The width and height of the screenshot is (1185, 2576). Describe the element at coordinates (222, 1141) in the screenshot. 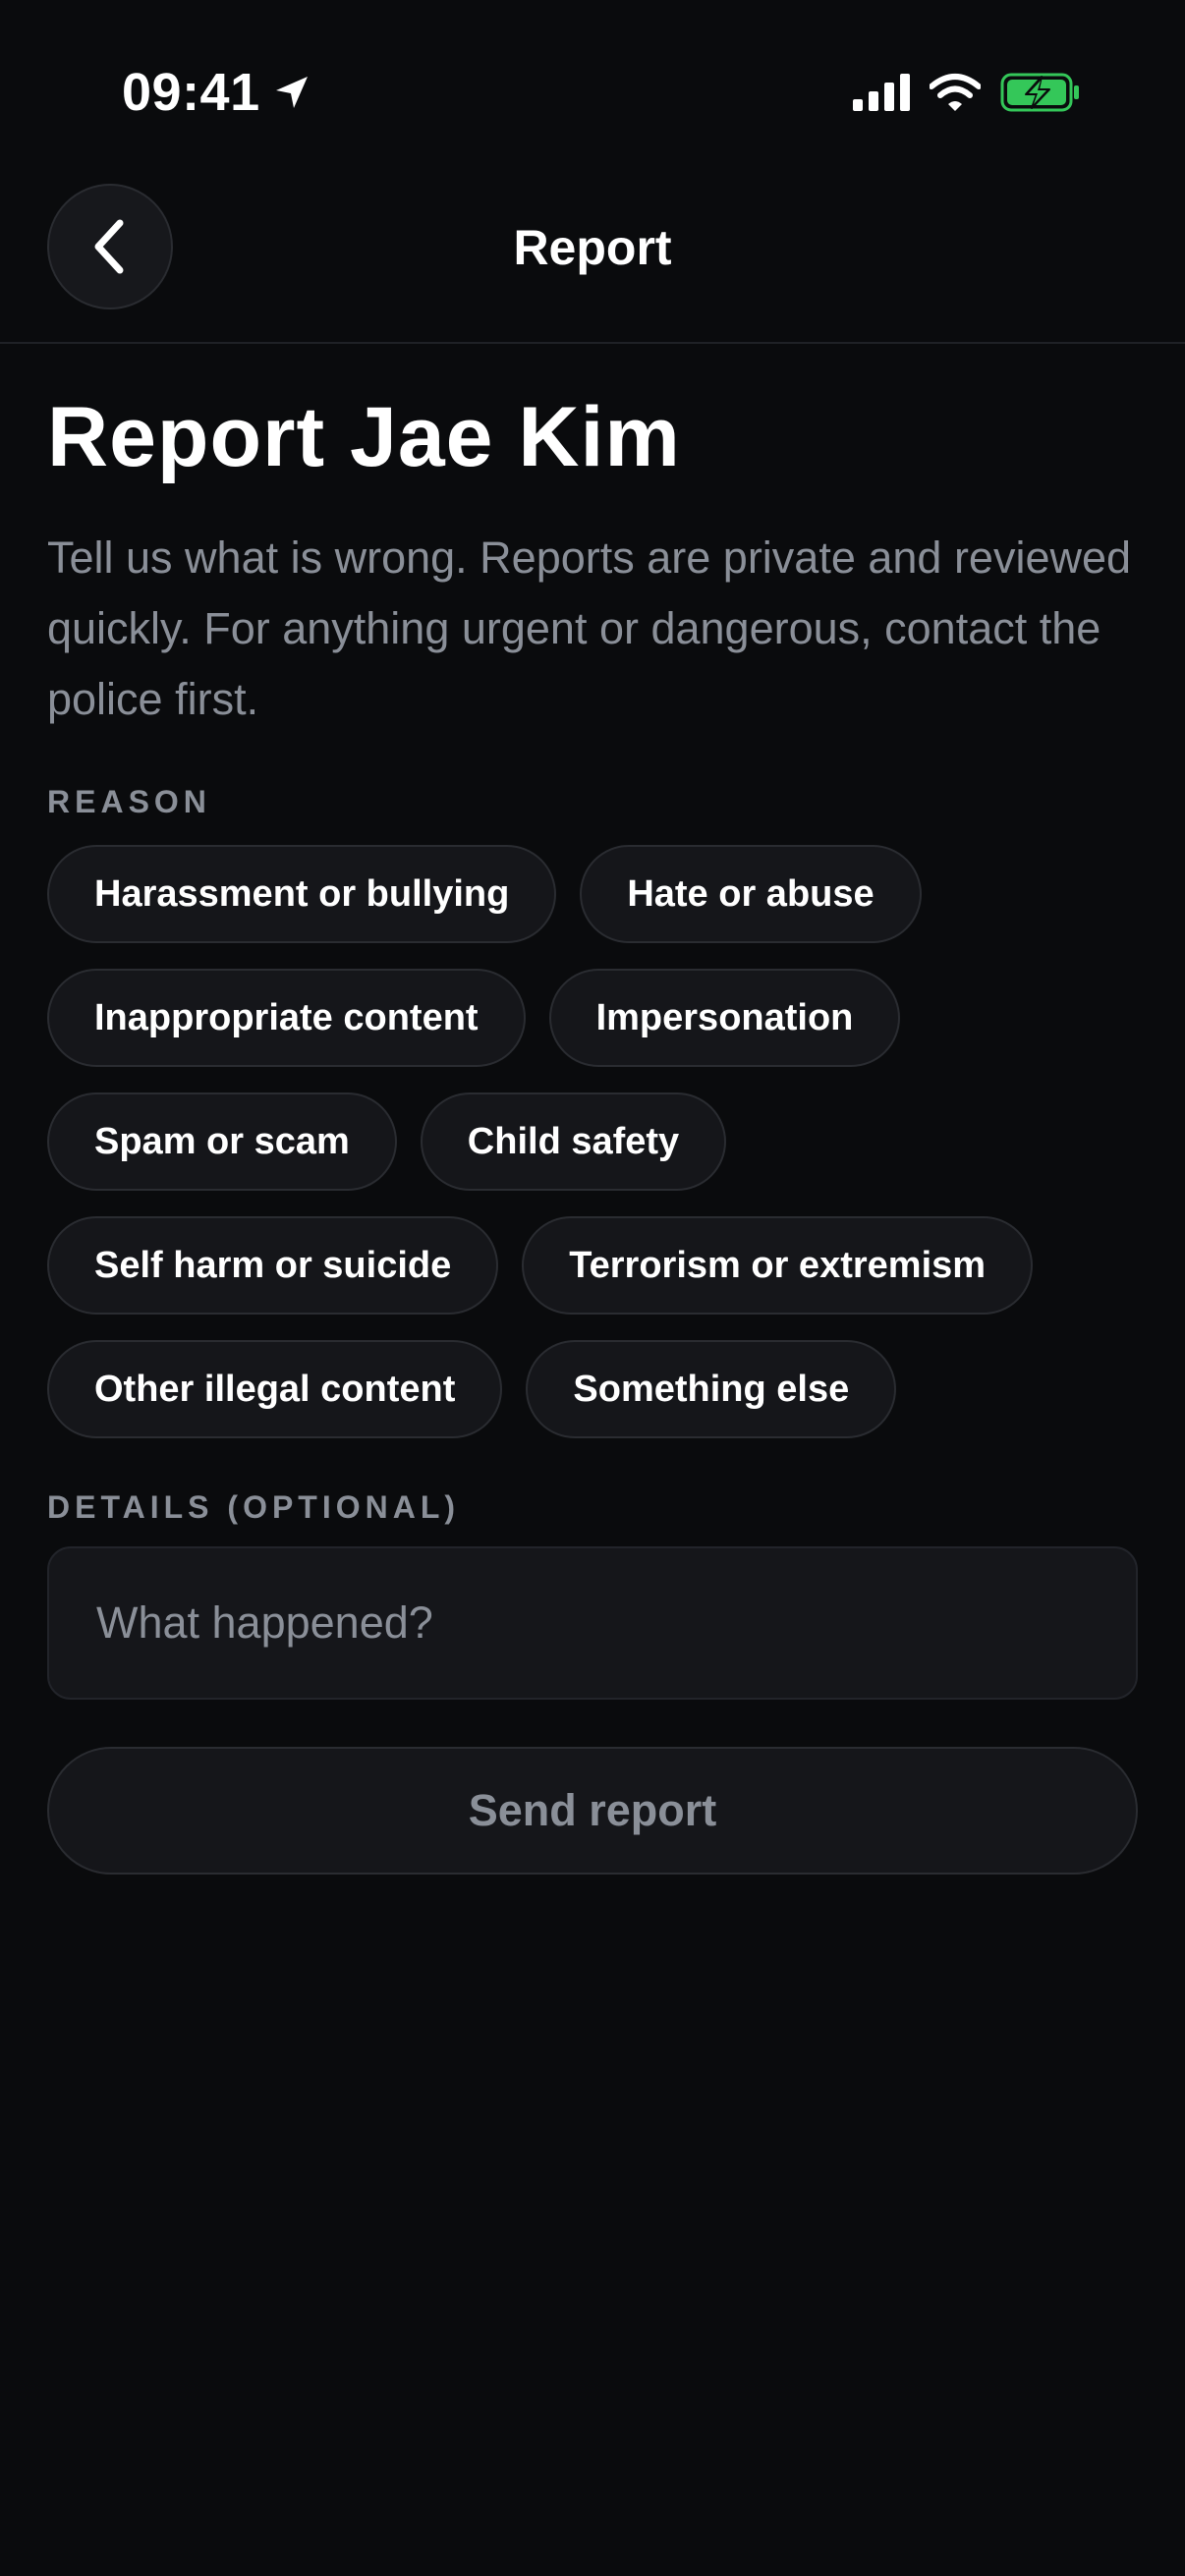

I see `reason-chip-spam: Spam or scam` at that location.